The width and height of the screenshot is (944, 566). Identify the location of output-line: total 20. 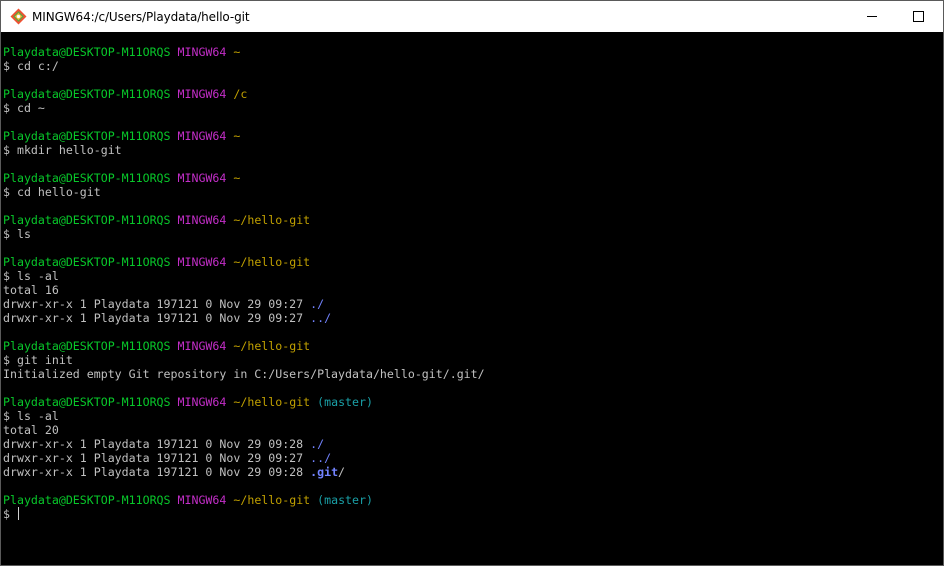
(473, 430).